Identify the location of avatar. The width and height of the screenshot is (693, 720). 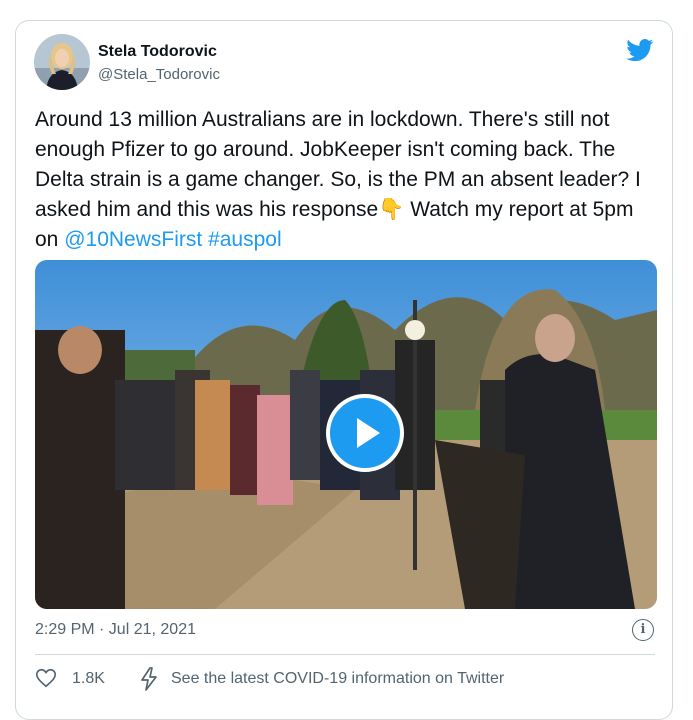
(62, 62).